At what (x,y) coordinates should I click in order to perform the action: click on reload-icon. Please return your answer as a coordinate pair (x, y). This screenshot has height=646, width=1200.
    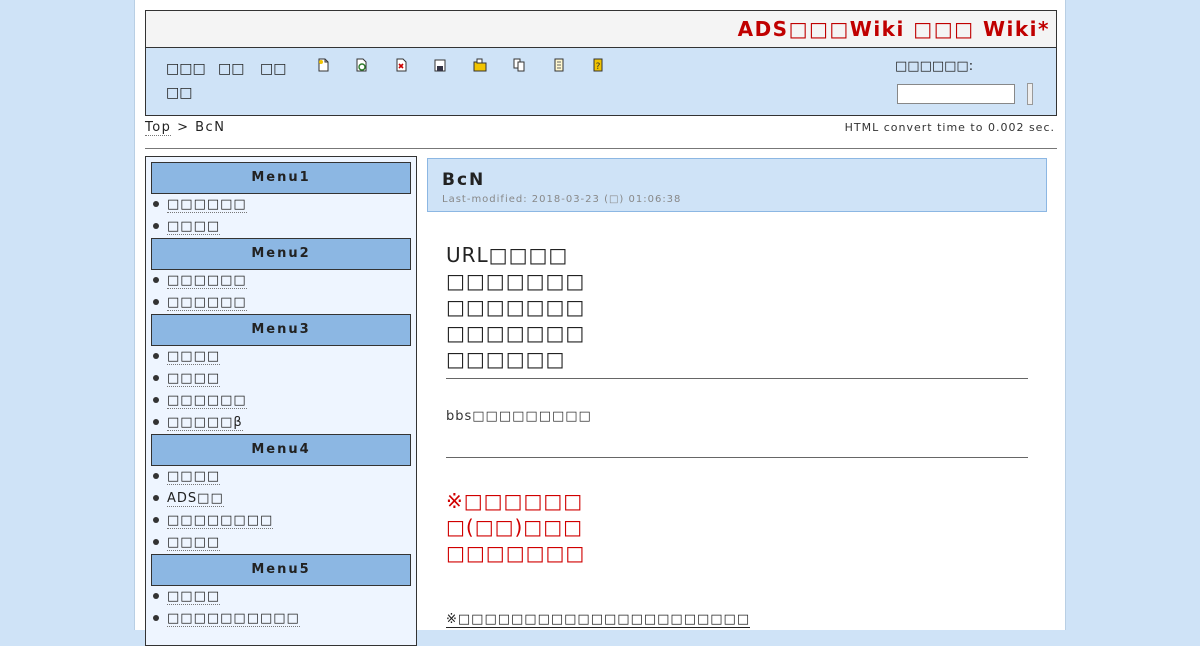
    Looking at the image, I should click on (361, 65).